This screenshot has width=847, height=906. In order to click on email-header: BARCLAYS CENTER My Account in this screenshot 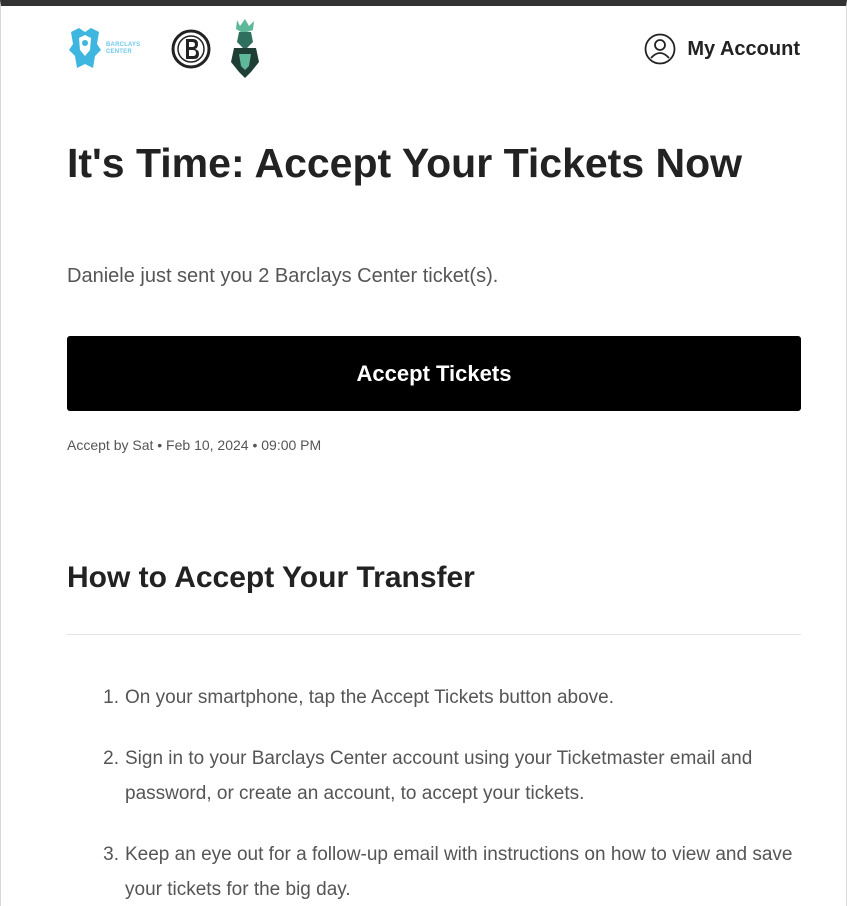, I will do `click(433, 49)`.